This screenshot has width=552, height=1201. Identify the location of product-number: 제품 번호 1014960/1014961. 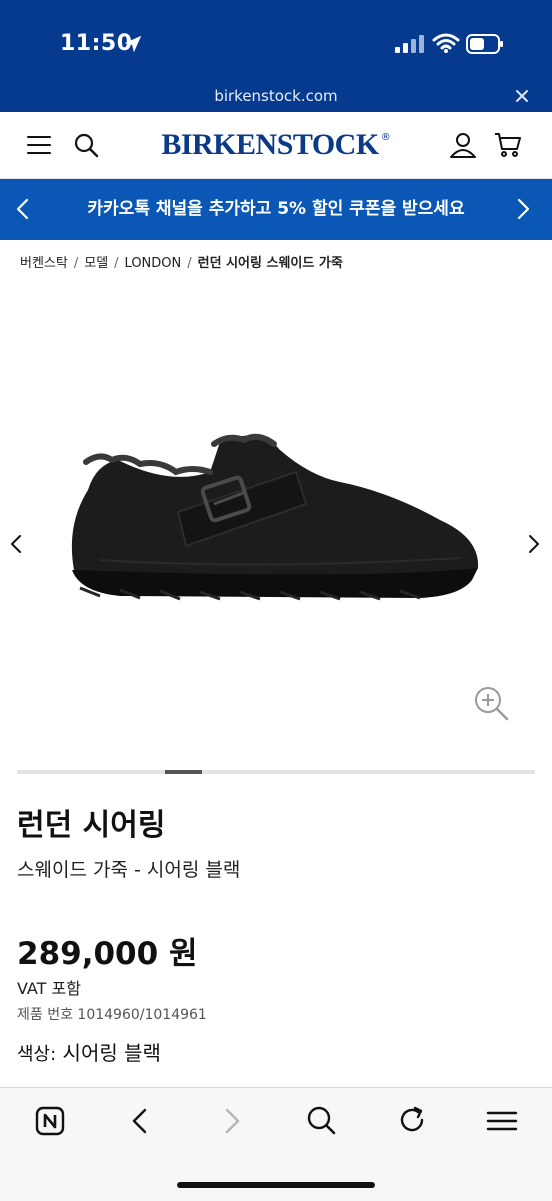
(112, 1015).